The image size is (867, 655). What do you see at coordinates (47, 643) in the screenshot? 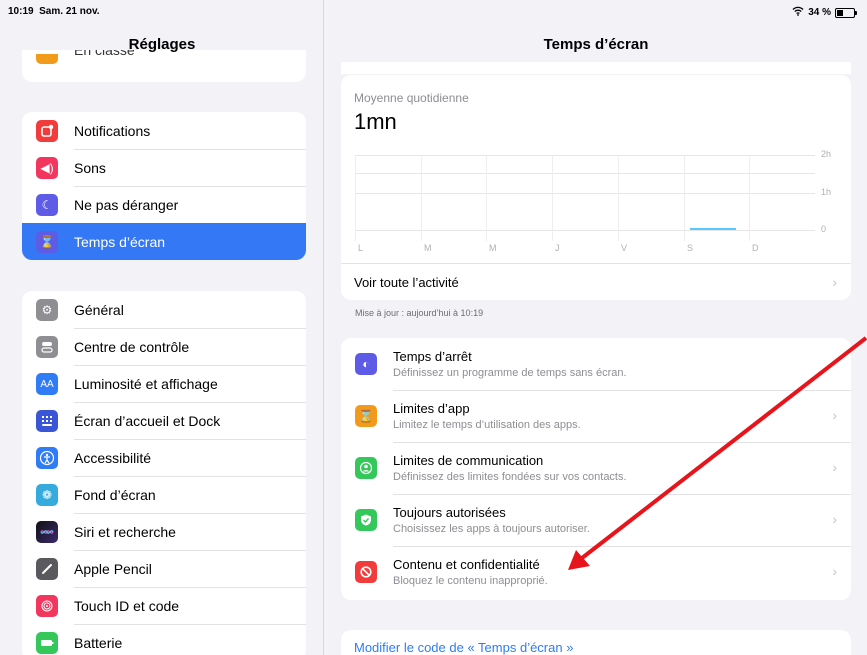
I see `battery-icon` at bounding box center [47, 643].